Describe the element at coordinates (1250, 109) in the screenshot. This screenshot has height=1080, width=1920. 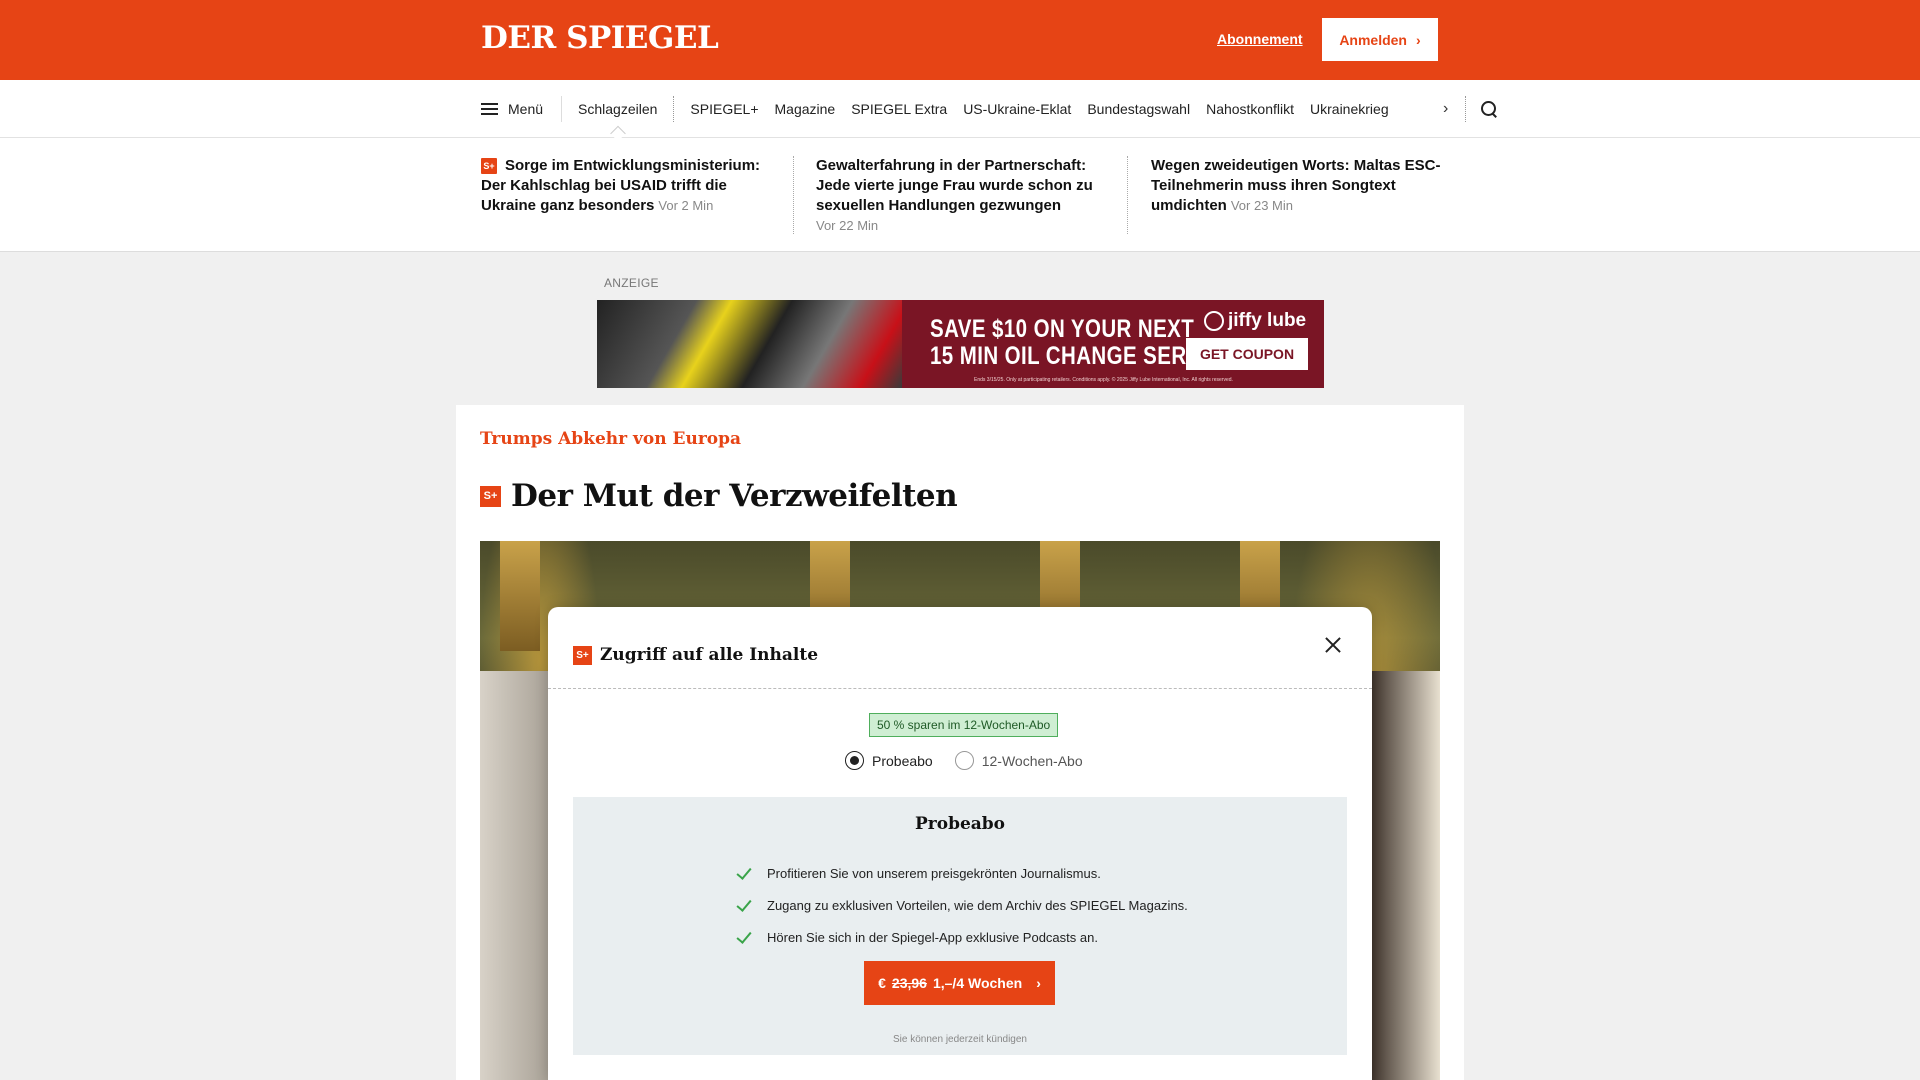
I see `nav-item-nahostkonflikt: Nahostkonflikt` at that location.